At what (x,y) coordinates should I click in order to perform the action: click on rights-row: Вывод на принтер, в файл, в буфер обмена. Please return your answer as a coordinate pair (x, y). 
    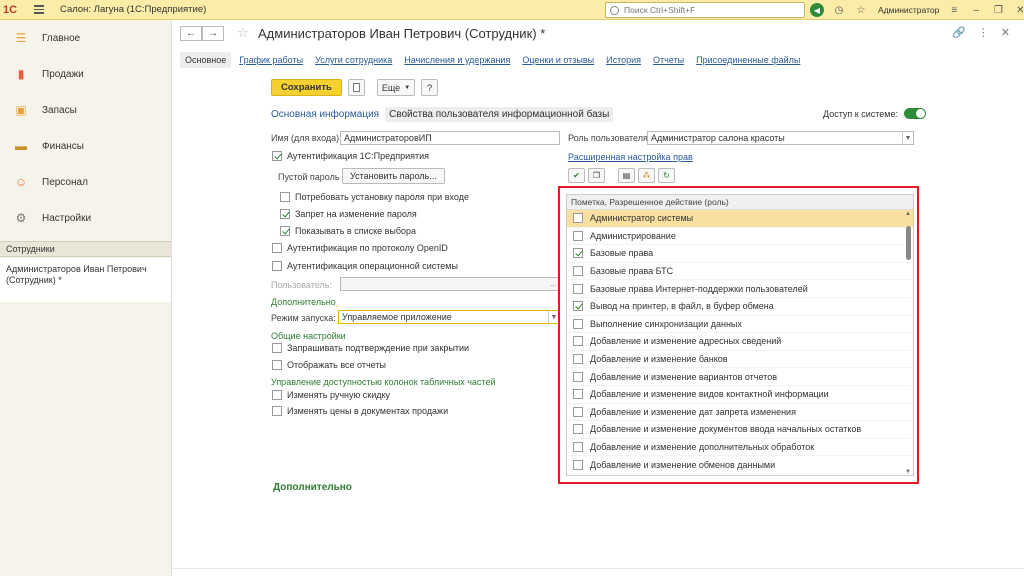
    Looking at the image, I should click on (740, 307).